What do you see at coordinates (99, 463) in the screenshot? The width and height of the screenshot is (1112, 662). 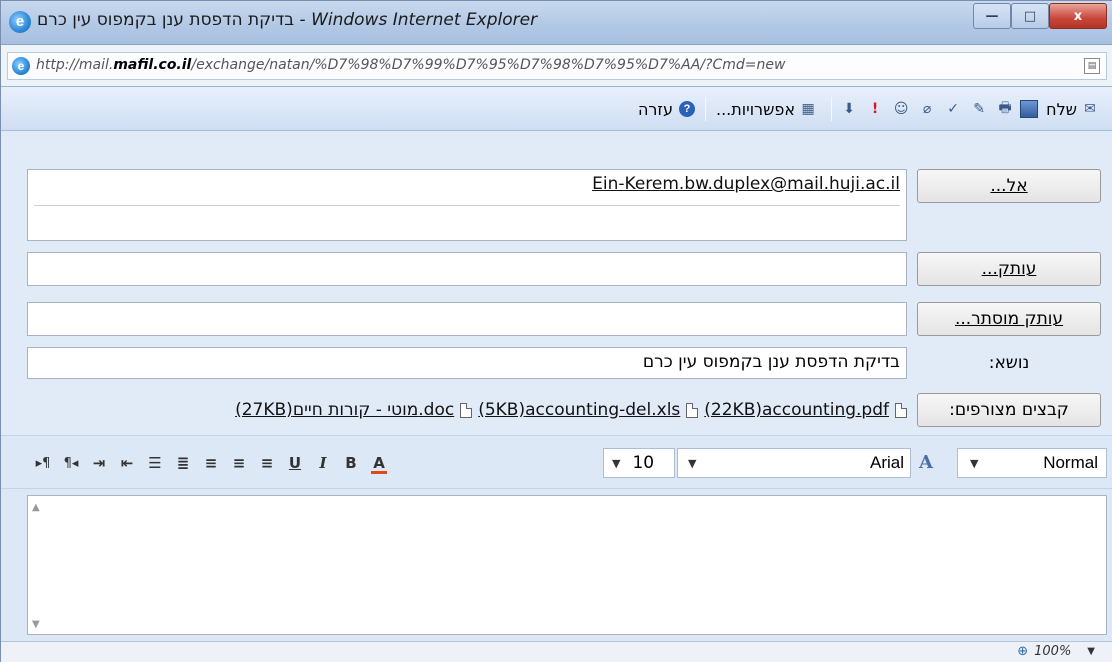 I see `increase-indent-icon: ⇥` at bounding box center [99, 463].